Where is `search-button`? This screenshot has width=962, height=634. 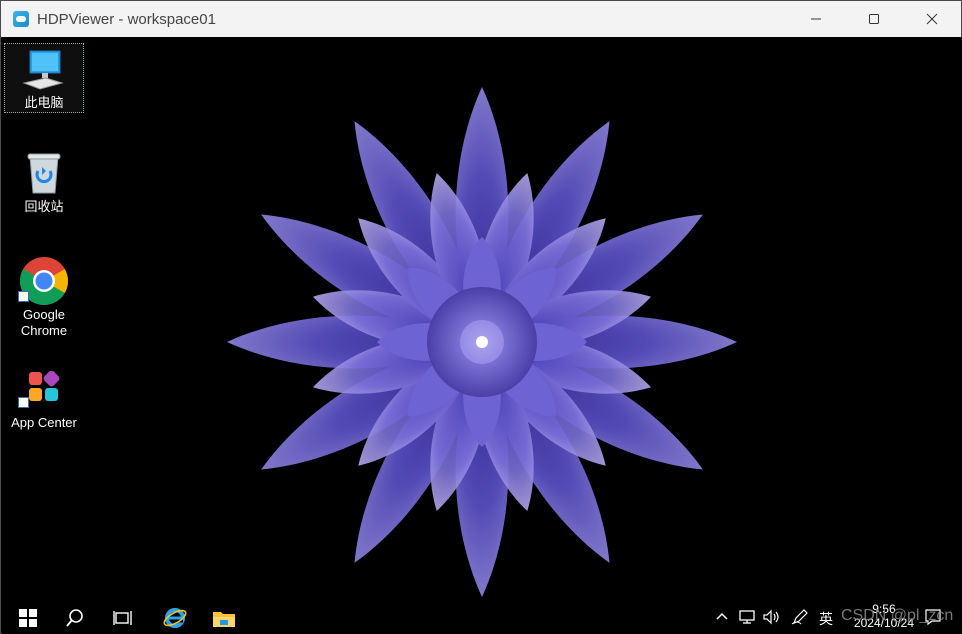 search-button is located at coordinates (75, 617).